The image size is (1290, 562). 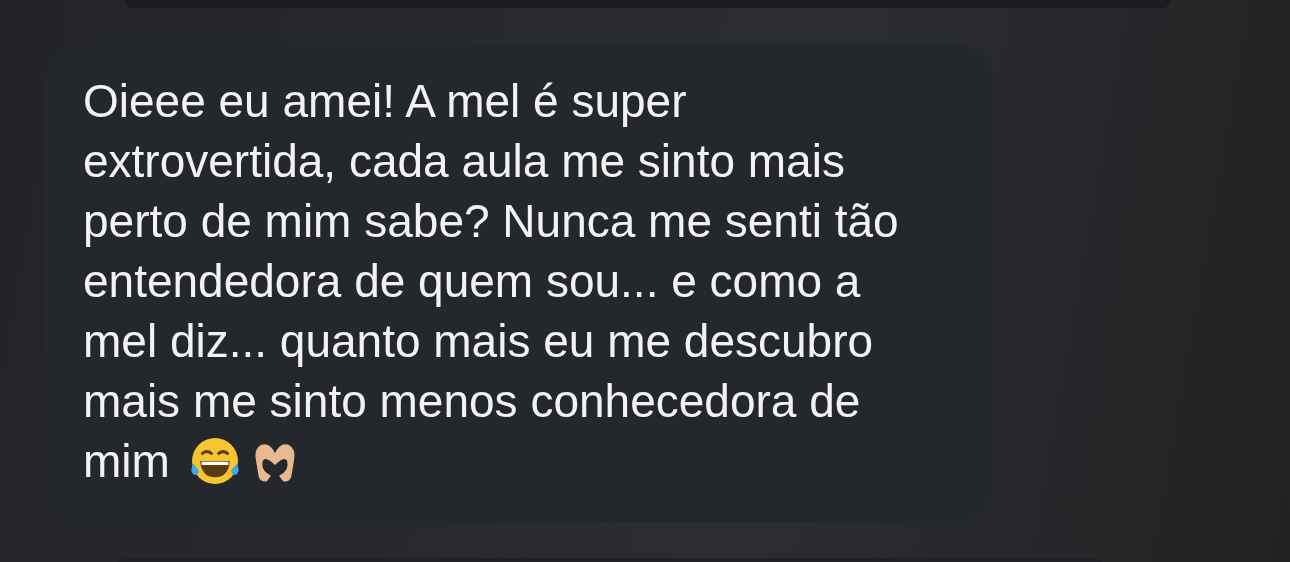 What do you see at coordinates (478, 341) in the screenshot?
I see `message-text-line: mel diz... quanto mais eu me descubro` at bounding box center [478, 341].